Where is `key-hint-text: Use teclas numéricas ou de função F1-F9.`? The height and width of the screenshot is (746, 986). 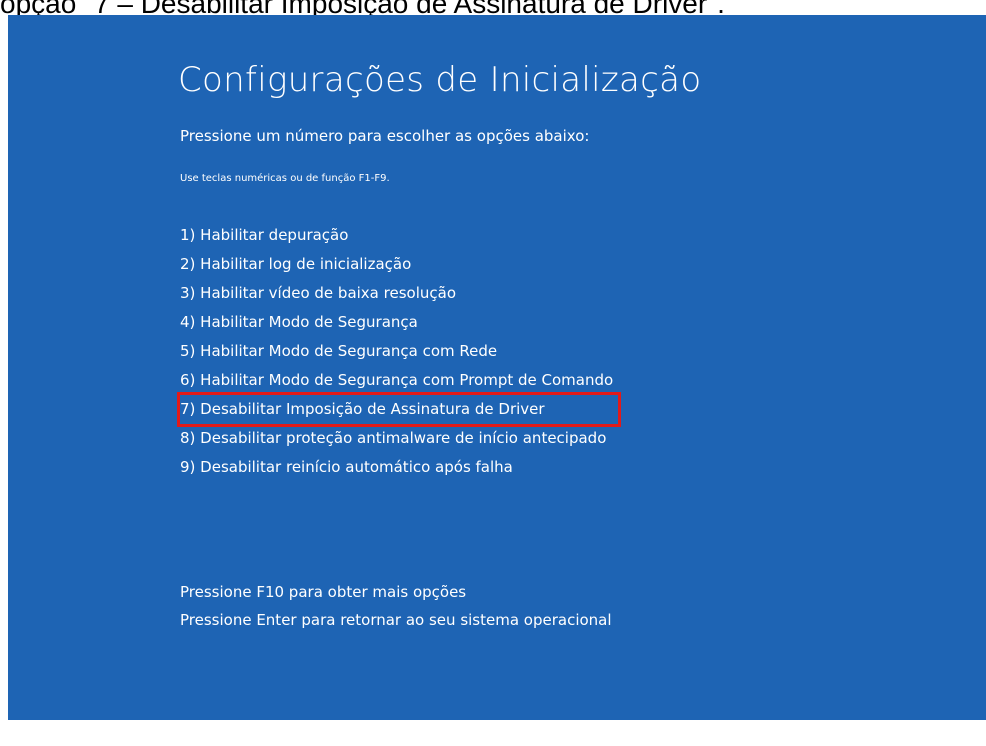 key-hint-text: Use teclas numéricas ou de função F1-F9. is located at coordinates (285, 178).